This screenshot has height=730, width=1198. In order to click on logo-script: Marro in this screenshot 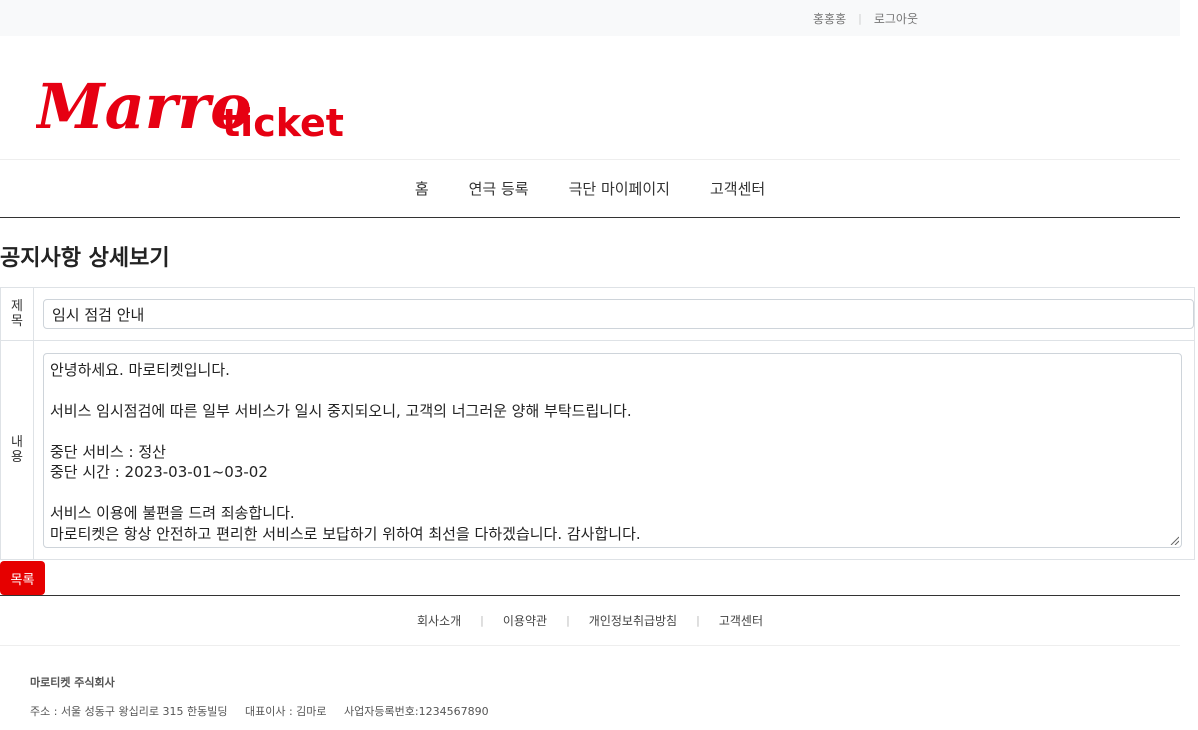, I will do `click(144, 106)`.